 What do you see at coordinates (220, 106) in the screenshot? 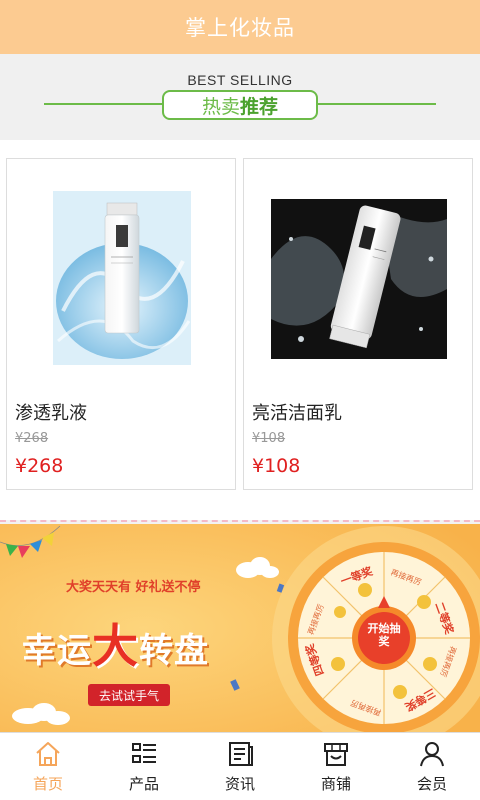
I see `title-prefix: 热卖` at bounding box center [220, 106].